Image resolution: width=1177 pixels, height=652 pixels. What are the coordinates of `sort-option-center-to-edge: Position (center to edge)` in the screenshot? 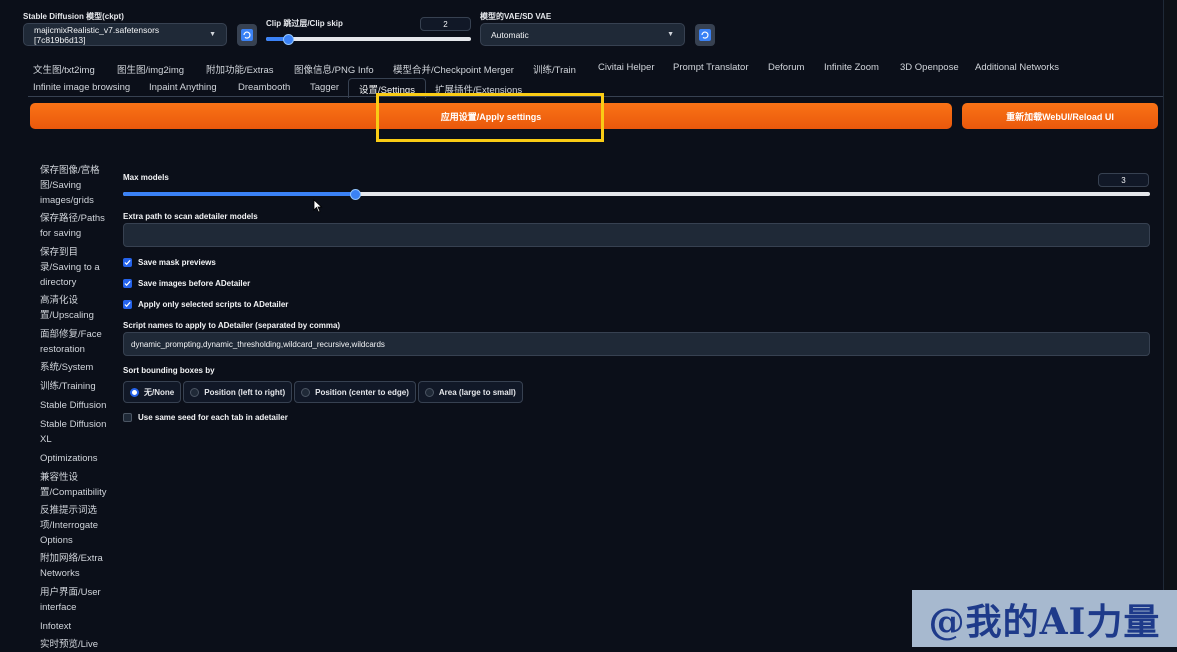 It's located at (355, 392).